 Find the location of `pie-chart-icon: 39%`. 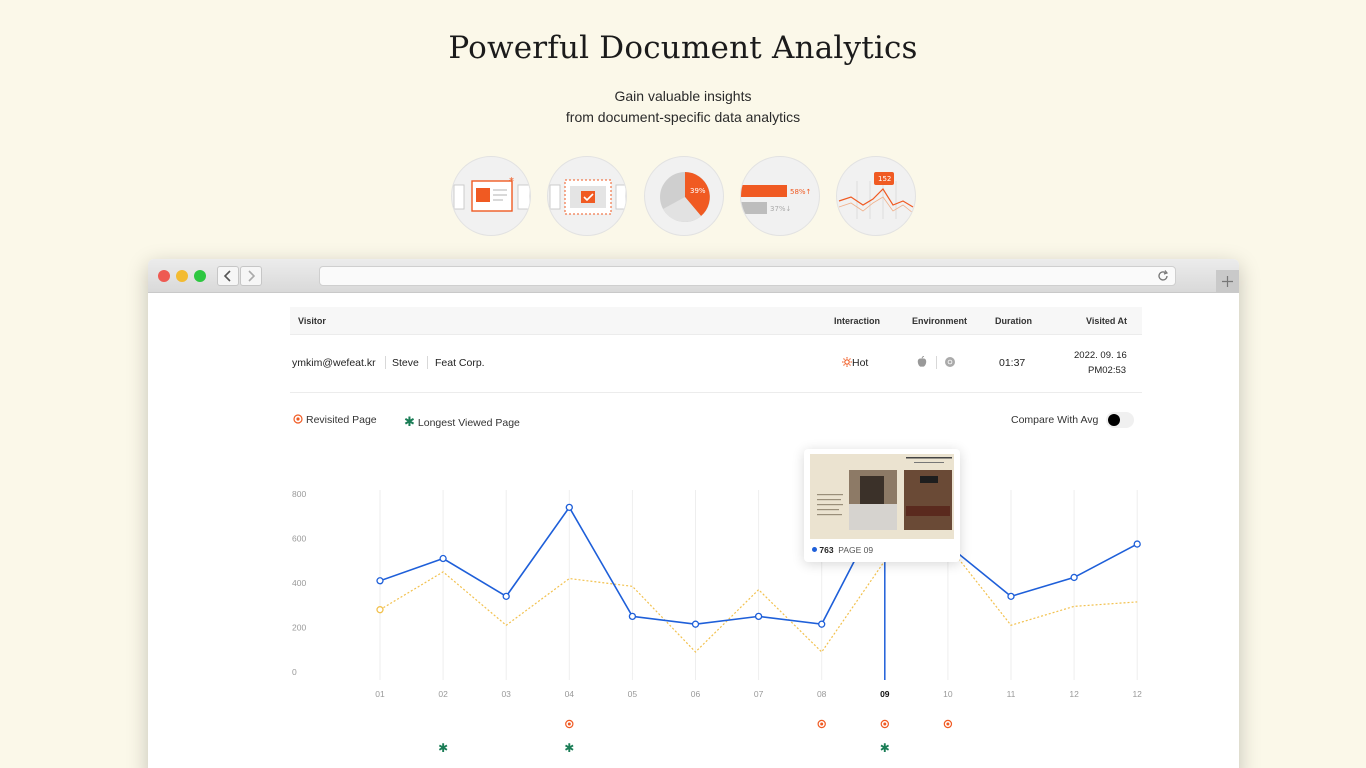

pie-chart-icon: 39% is located at coordinates (684, 196).